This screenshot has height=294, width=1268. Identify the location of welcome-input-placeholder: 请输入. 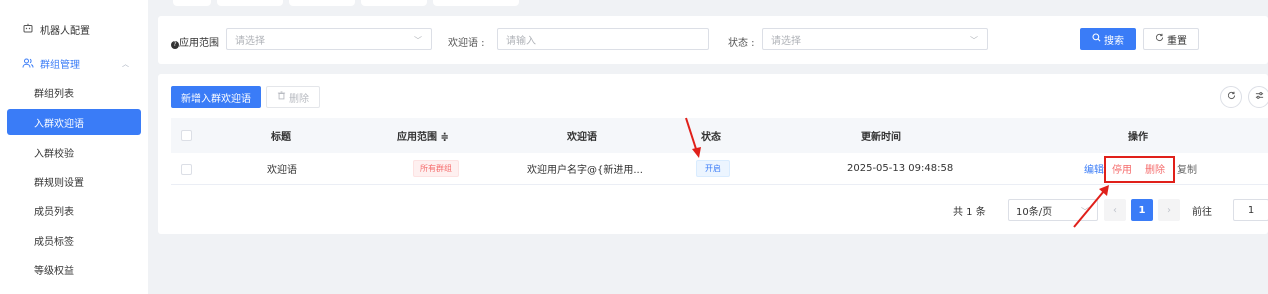
(521, 41).